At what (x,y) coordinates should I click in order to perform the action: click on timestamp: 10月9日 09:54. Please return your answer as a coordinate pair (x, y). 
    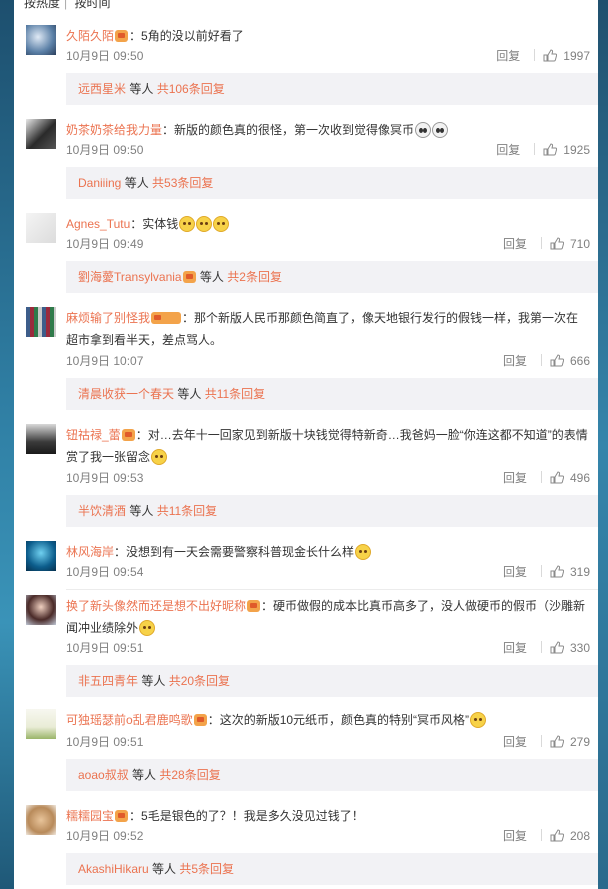
    Looking at the image, I should click on (105, 572).